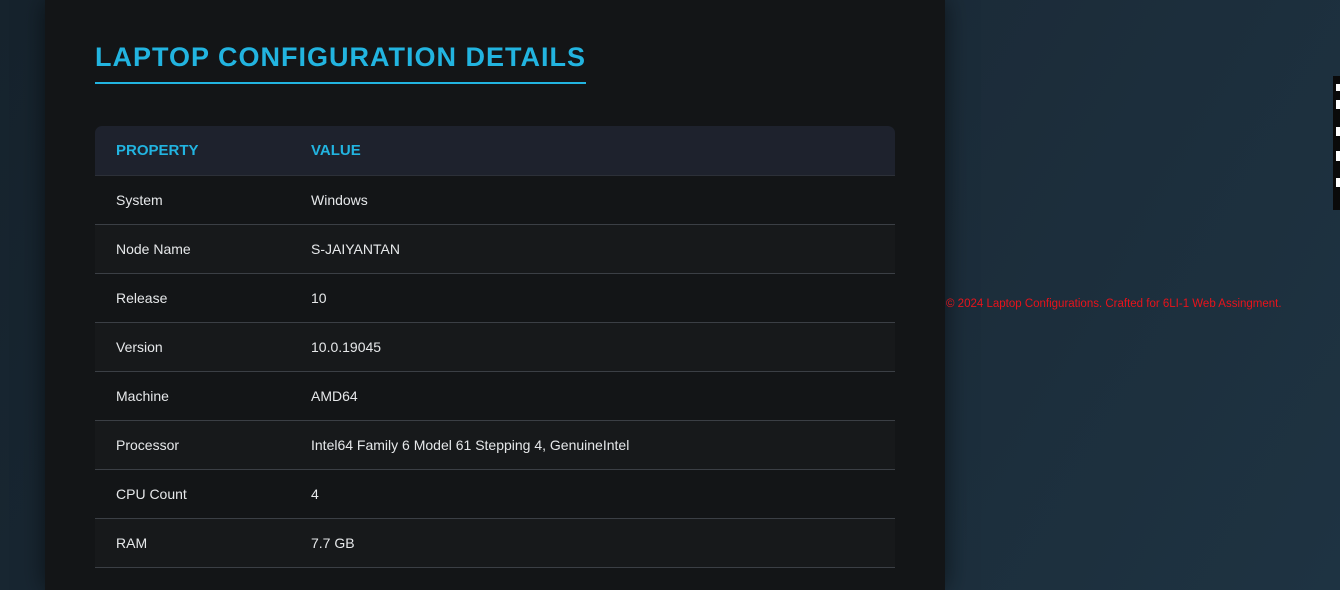 This screenshot has height=590, width=1340. What do you see at coordinates (192, 151) in the screenshot?
I see `column-header-property: PROPERTY` at bounding box center [192, 151].